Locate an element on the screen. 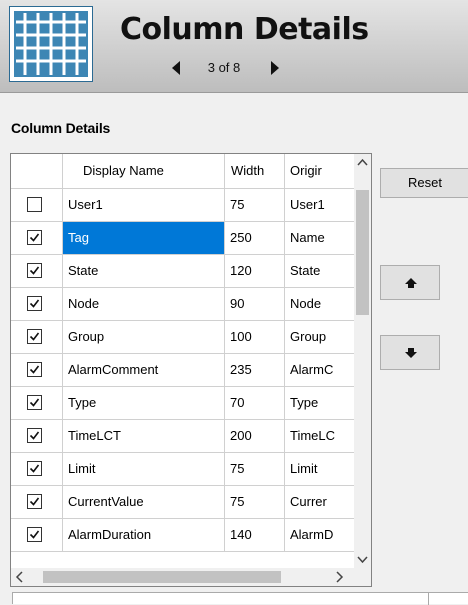  arrow-up-icon is located at coordinates (411, 283).